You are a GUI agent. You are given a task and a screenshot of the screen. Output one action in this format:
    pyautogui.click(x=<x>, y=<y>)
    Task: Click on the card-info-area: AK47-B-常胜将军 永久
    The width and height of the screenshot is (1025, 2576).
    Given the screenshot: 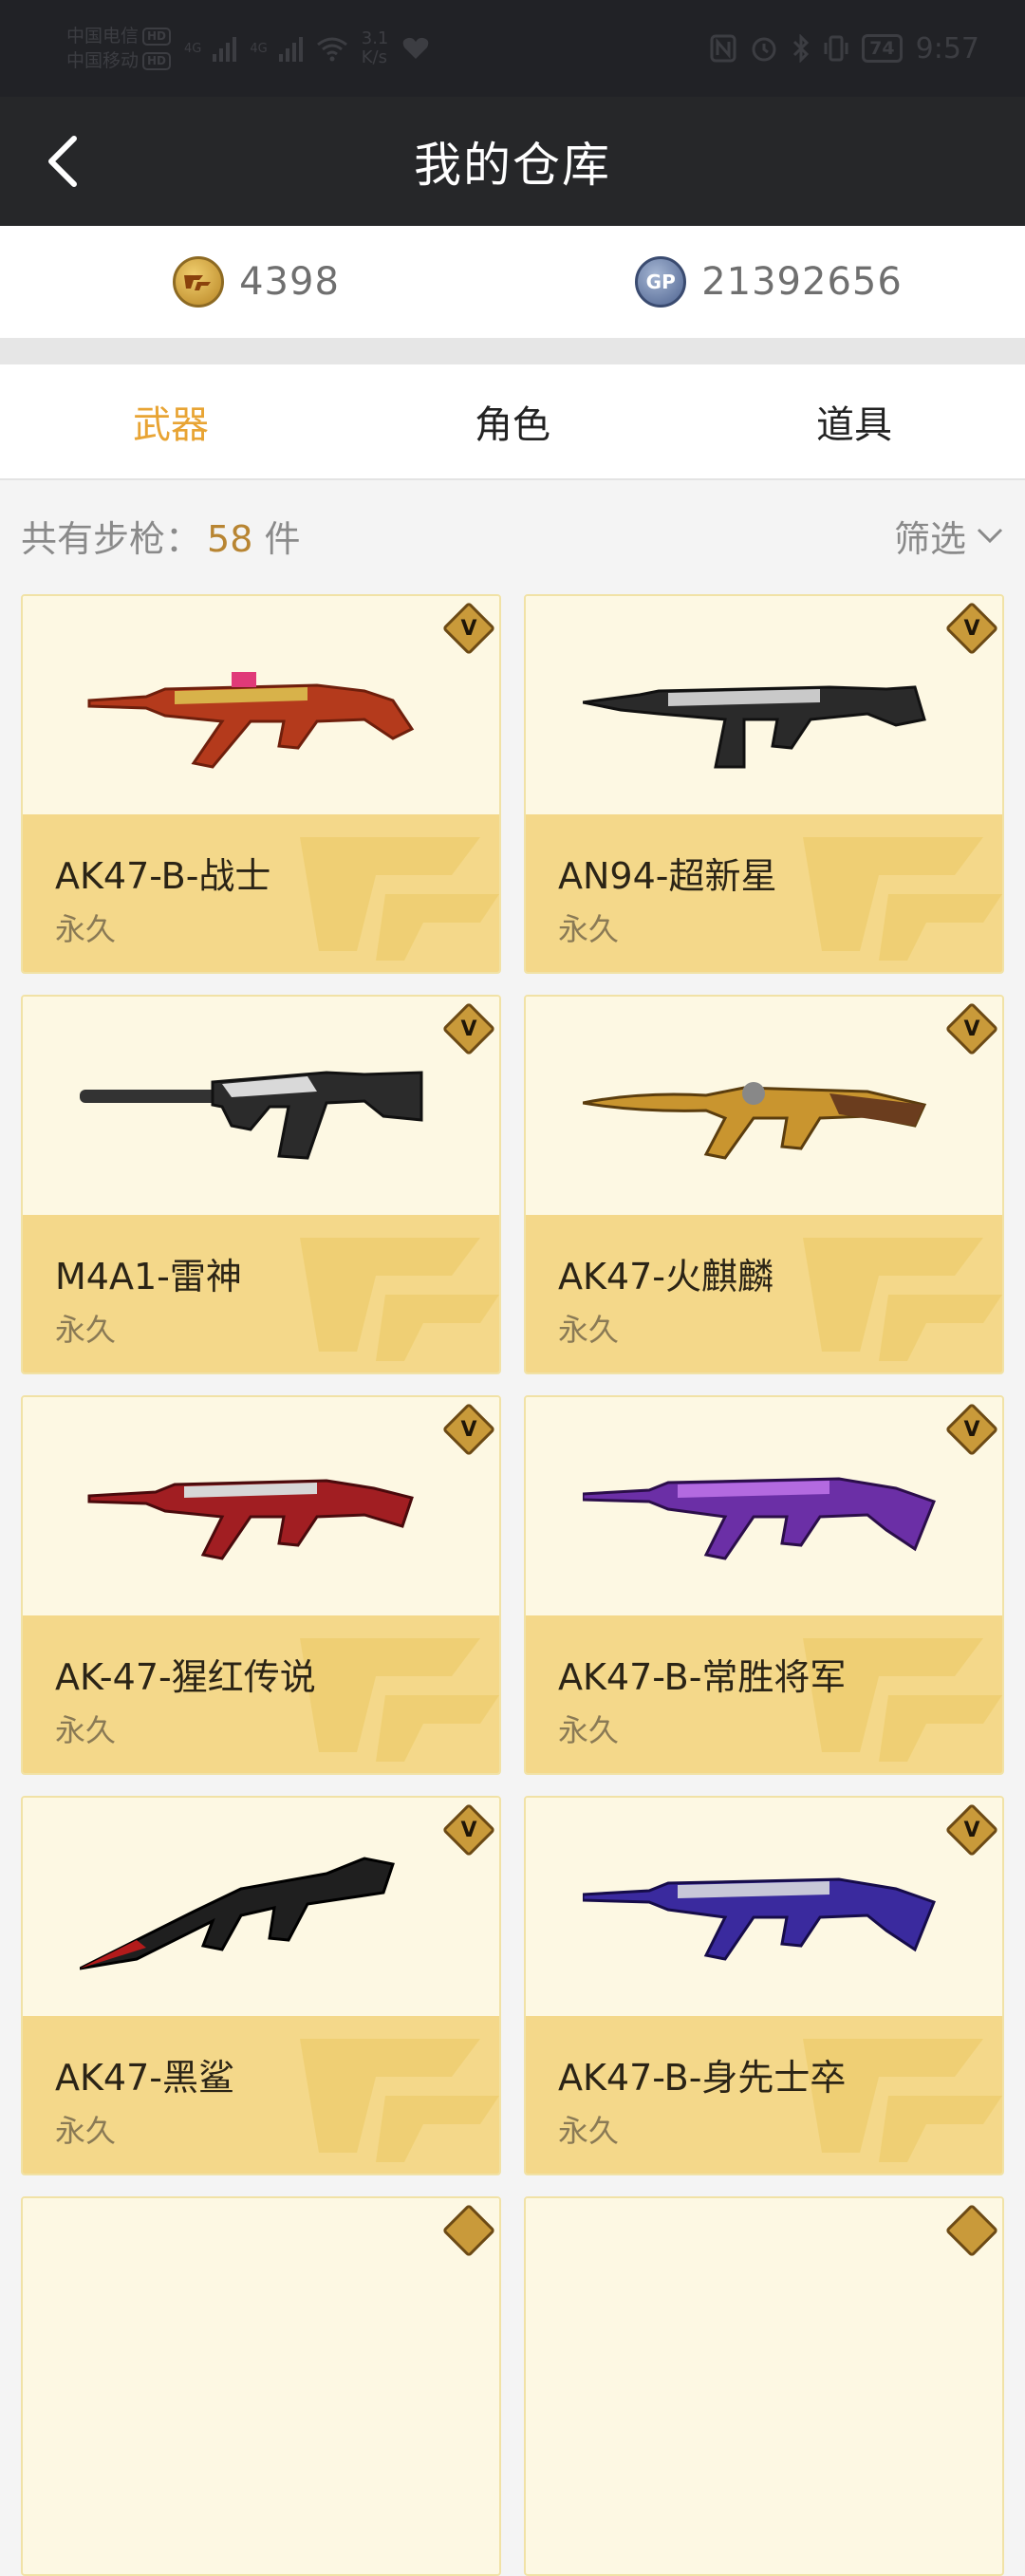 What is the action you would take?
    pyautogui.click(x=764, y=1694)
    